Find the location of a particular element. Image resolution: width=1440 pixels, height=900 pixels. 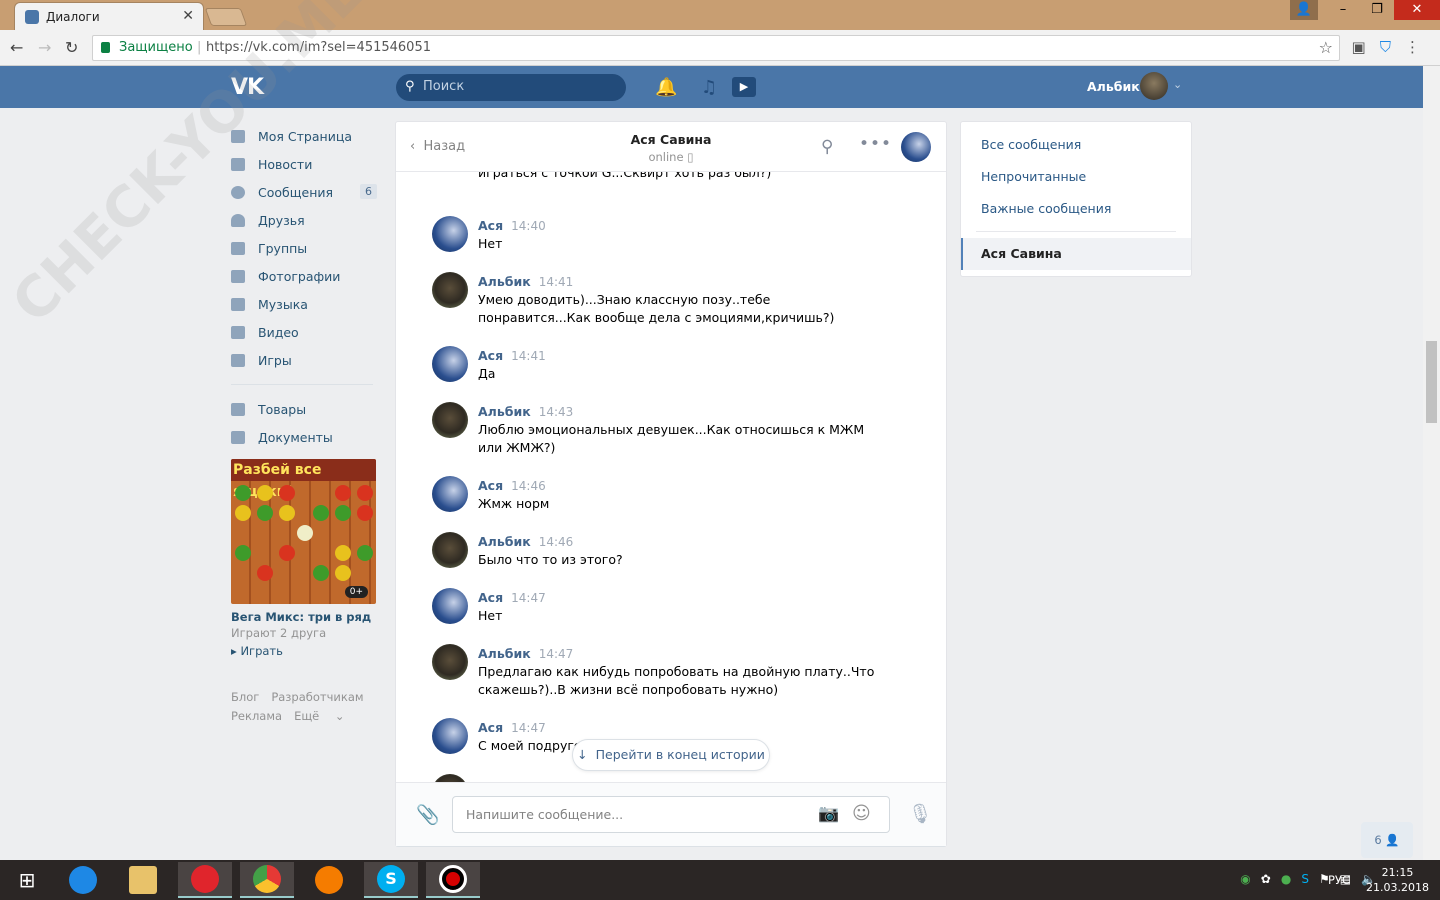

start-button: ⊞ is located at coordinates (27, 880).